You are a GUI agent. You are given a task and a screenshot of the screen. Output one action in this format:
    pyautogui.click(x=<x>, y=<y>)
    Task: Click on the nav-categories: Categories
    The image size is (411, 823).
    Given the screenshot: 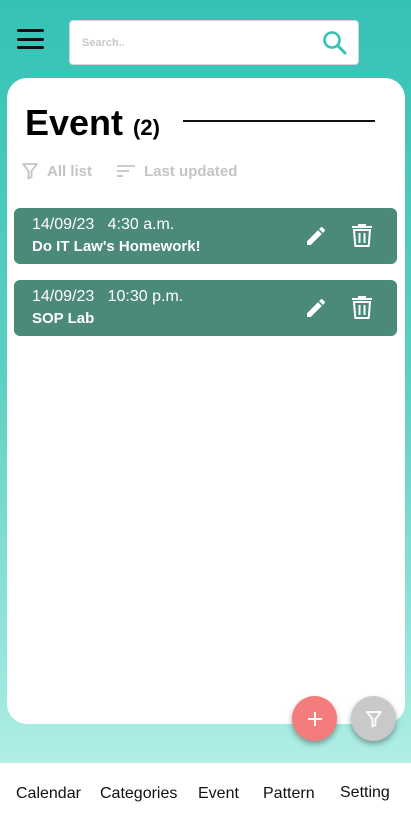 What is the action you would take?
    pyautogui.click(x=138, y=794)
    